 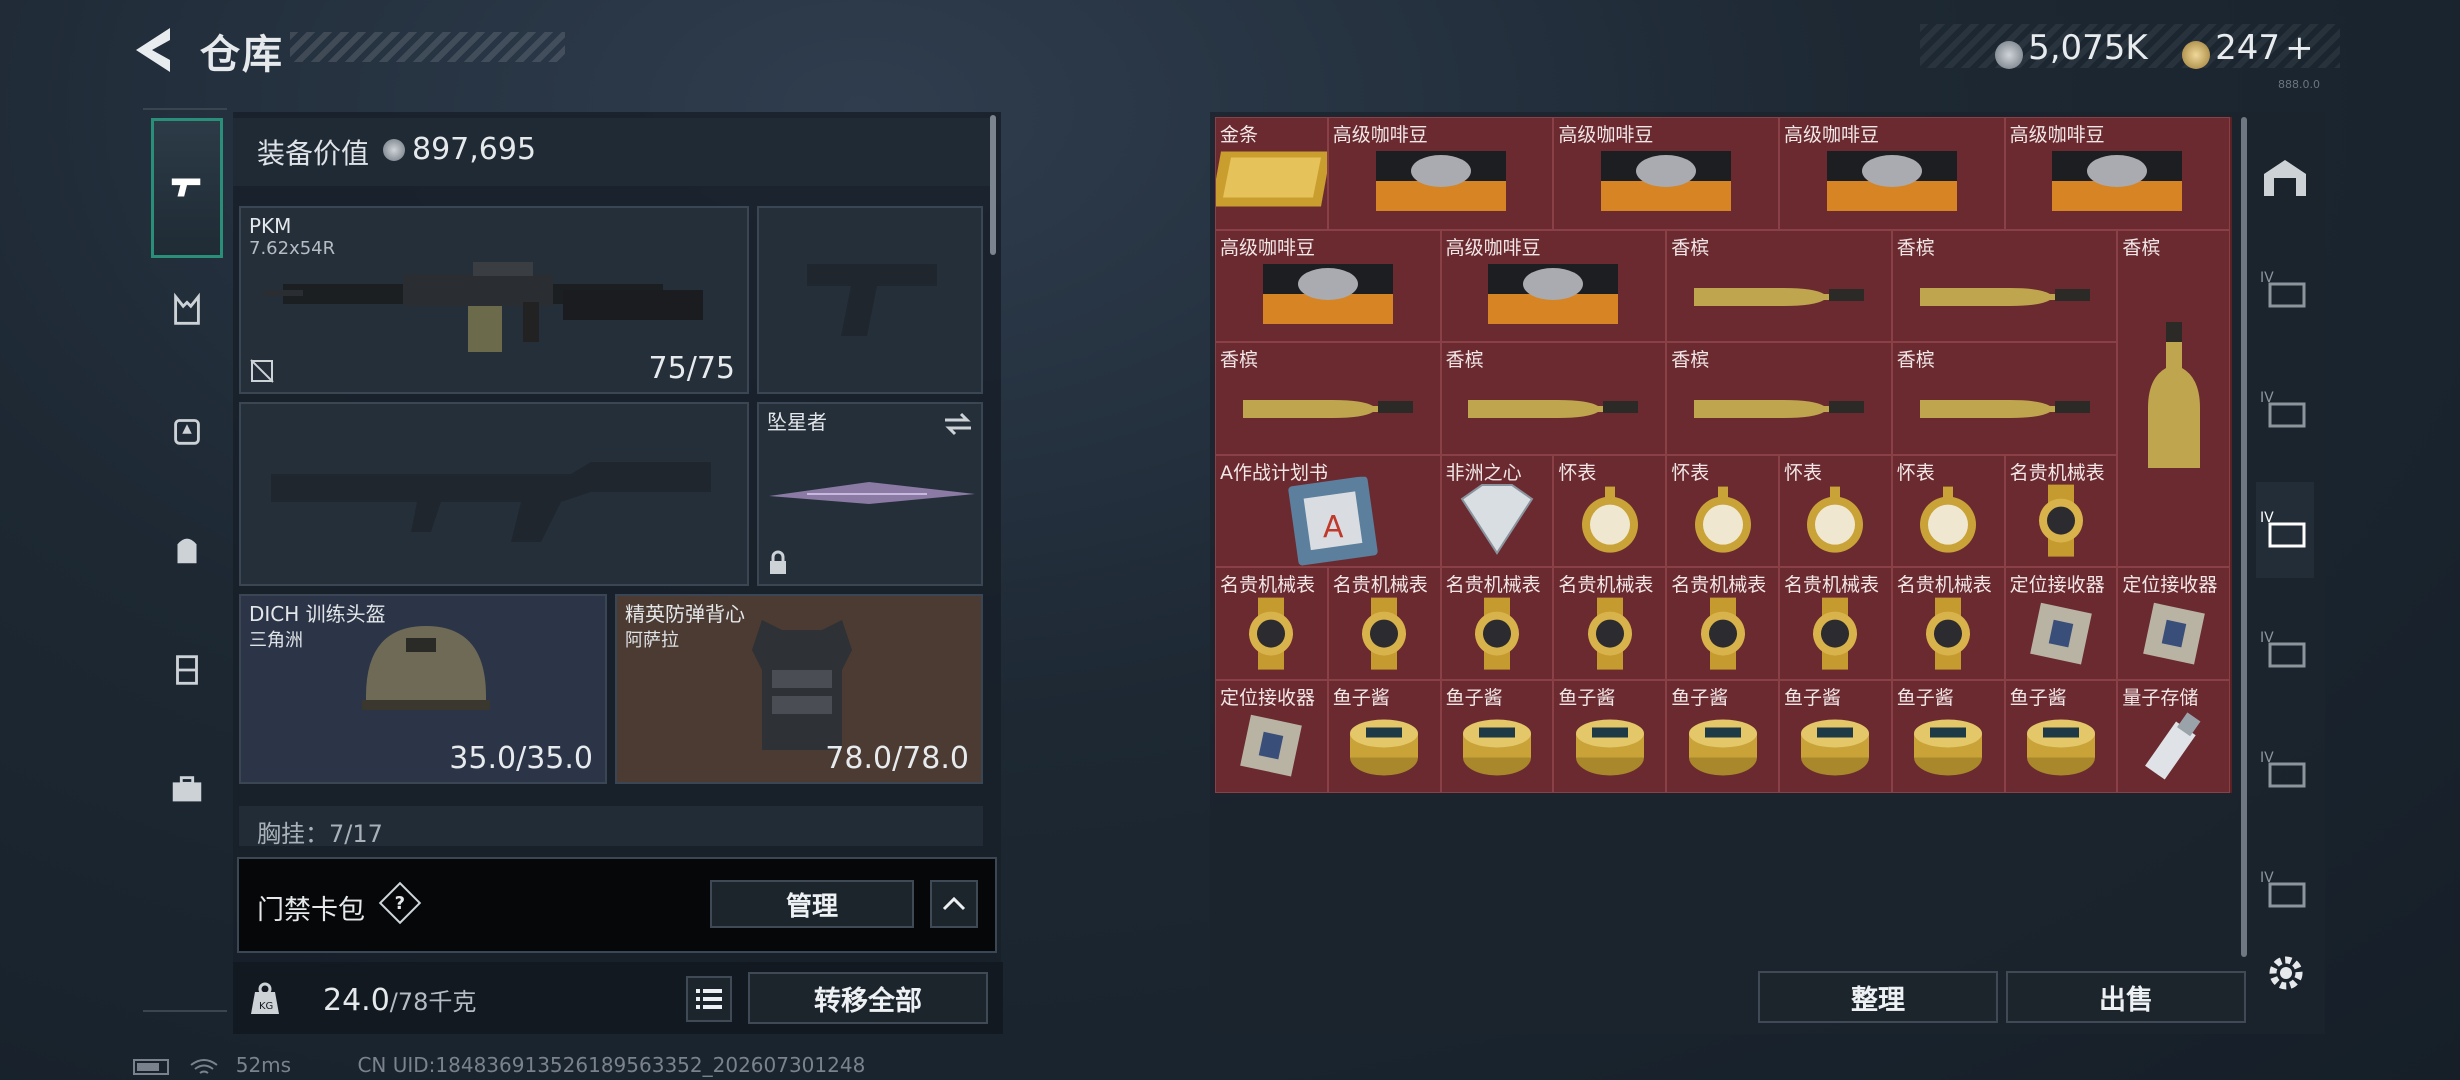 I want to click on armor-origin: 阿萨拉, so click(x=652, y=640).